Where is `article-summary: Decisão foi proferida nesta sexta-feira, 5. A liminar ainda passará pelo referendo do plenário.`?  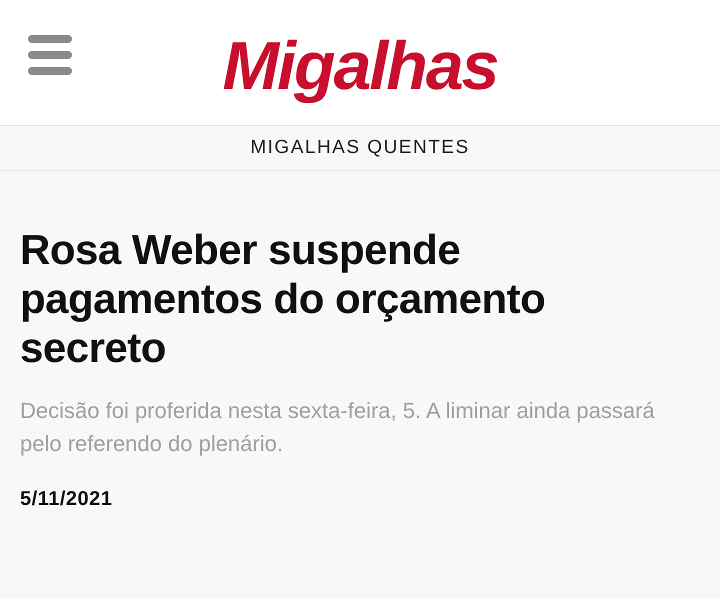 article-summary: Decisão foi proferida nesta sexta-feira, 5. A liminar ainda passará pelo referendo do plenário. is located at coordinates (338, 427).